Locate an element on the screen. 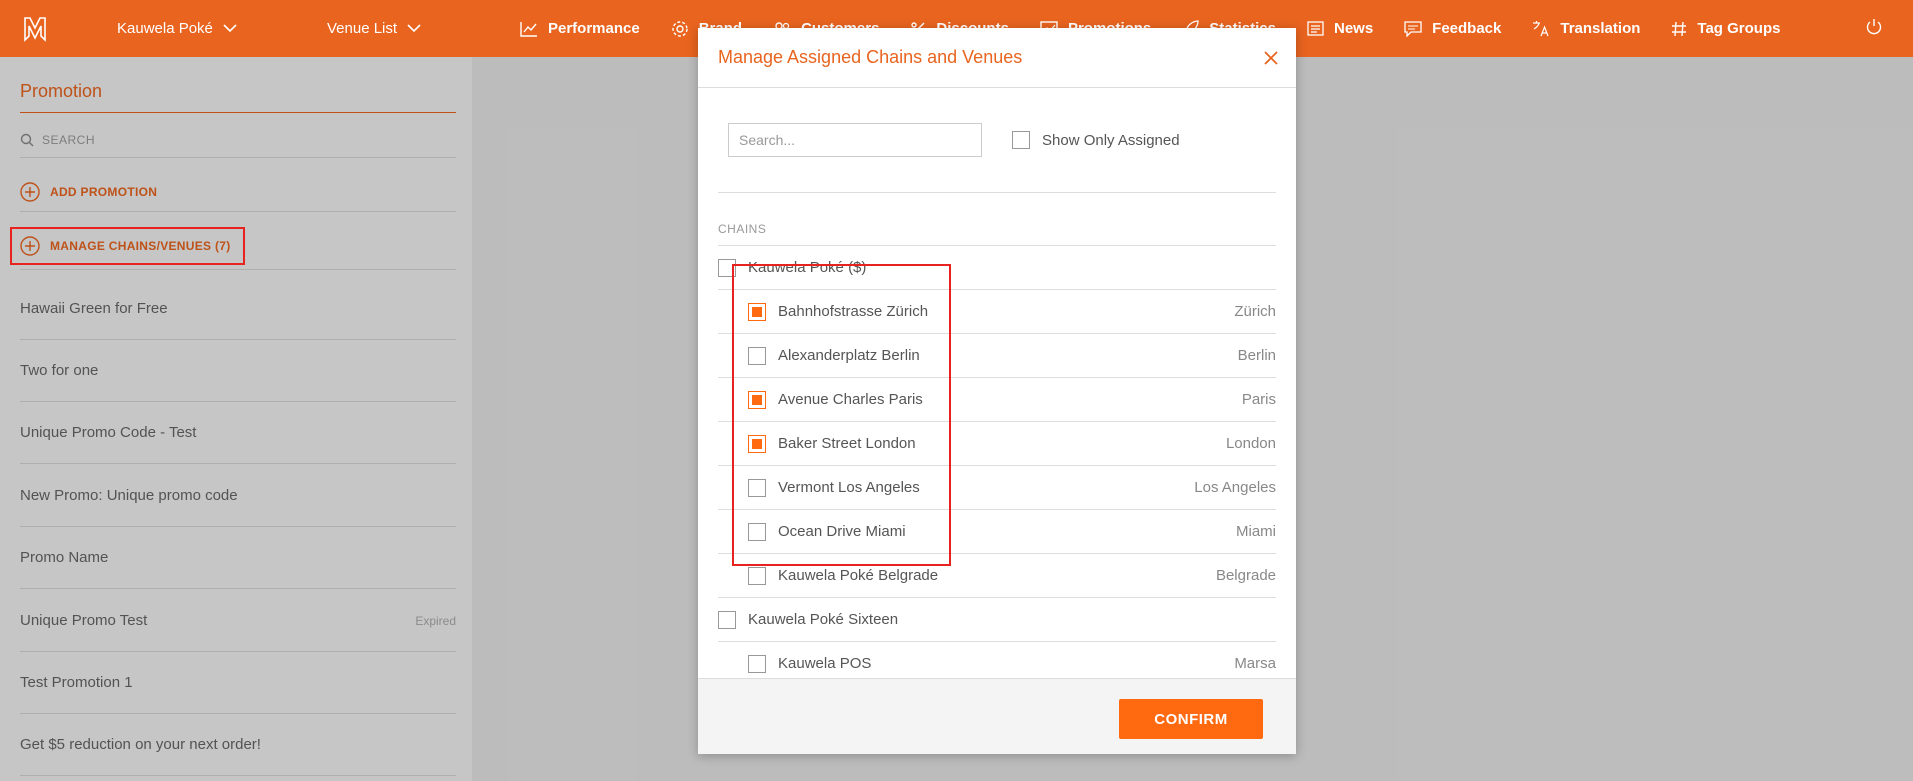 The image size is (1913, 781). nav-tag-groups-label: Tag Groups is located at coordinates (1739, 28).